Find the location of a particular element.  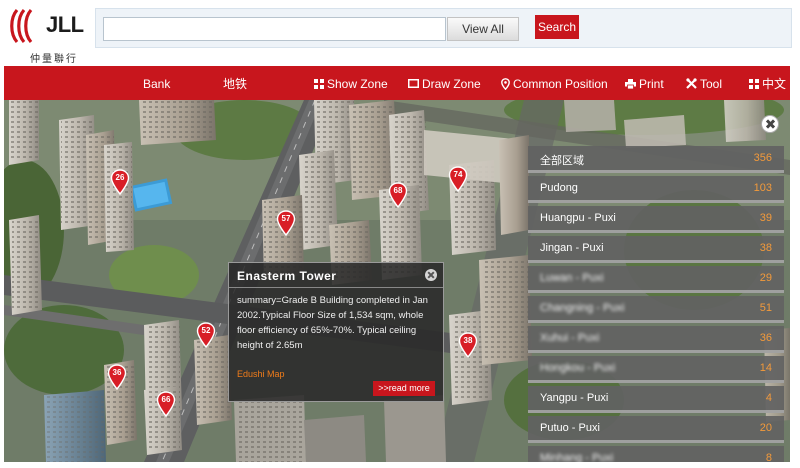

nav-item-language: 中文 is located at coordinates (767, 83).